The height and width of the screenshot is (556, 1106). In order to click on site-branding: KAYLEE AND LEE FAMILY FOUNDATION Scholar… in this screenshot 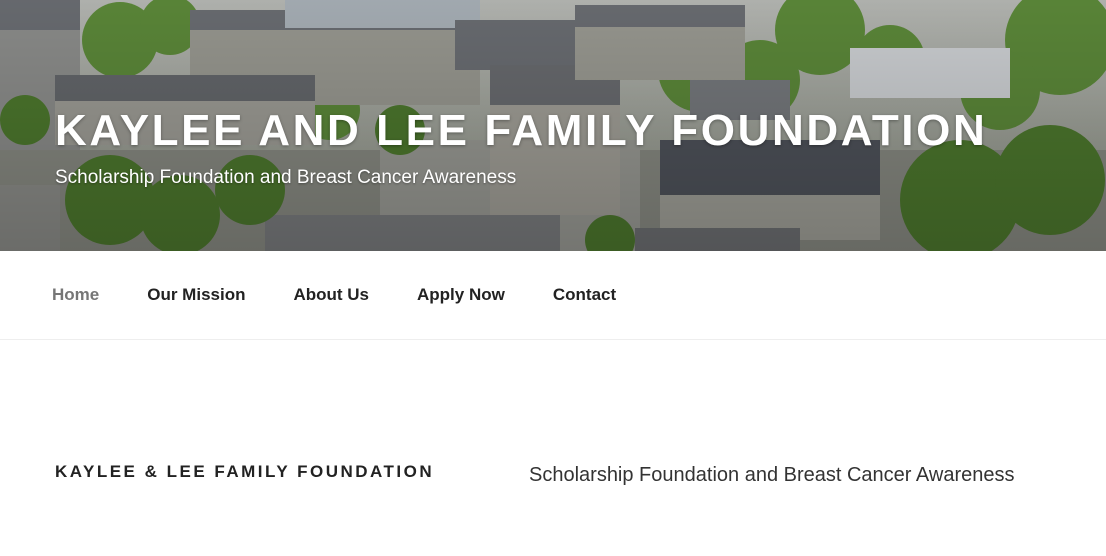, I will do `click(521, 147)`.